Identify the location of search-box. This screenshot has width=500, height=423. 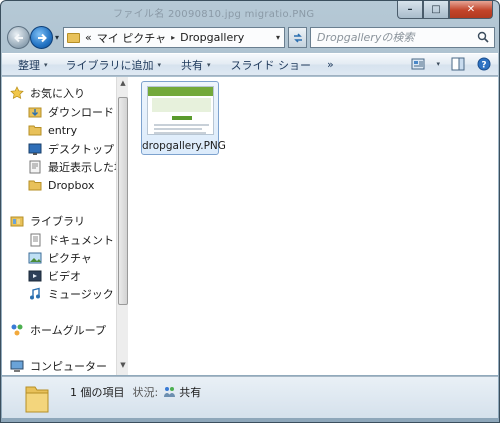
(402, 37).